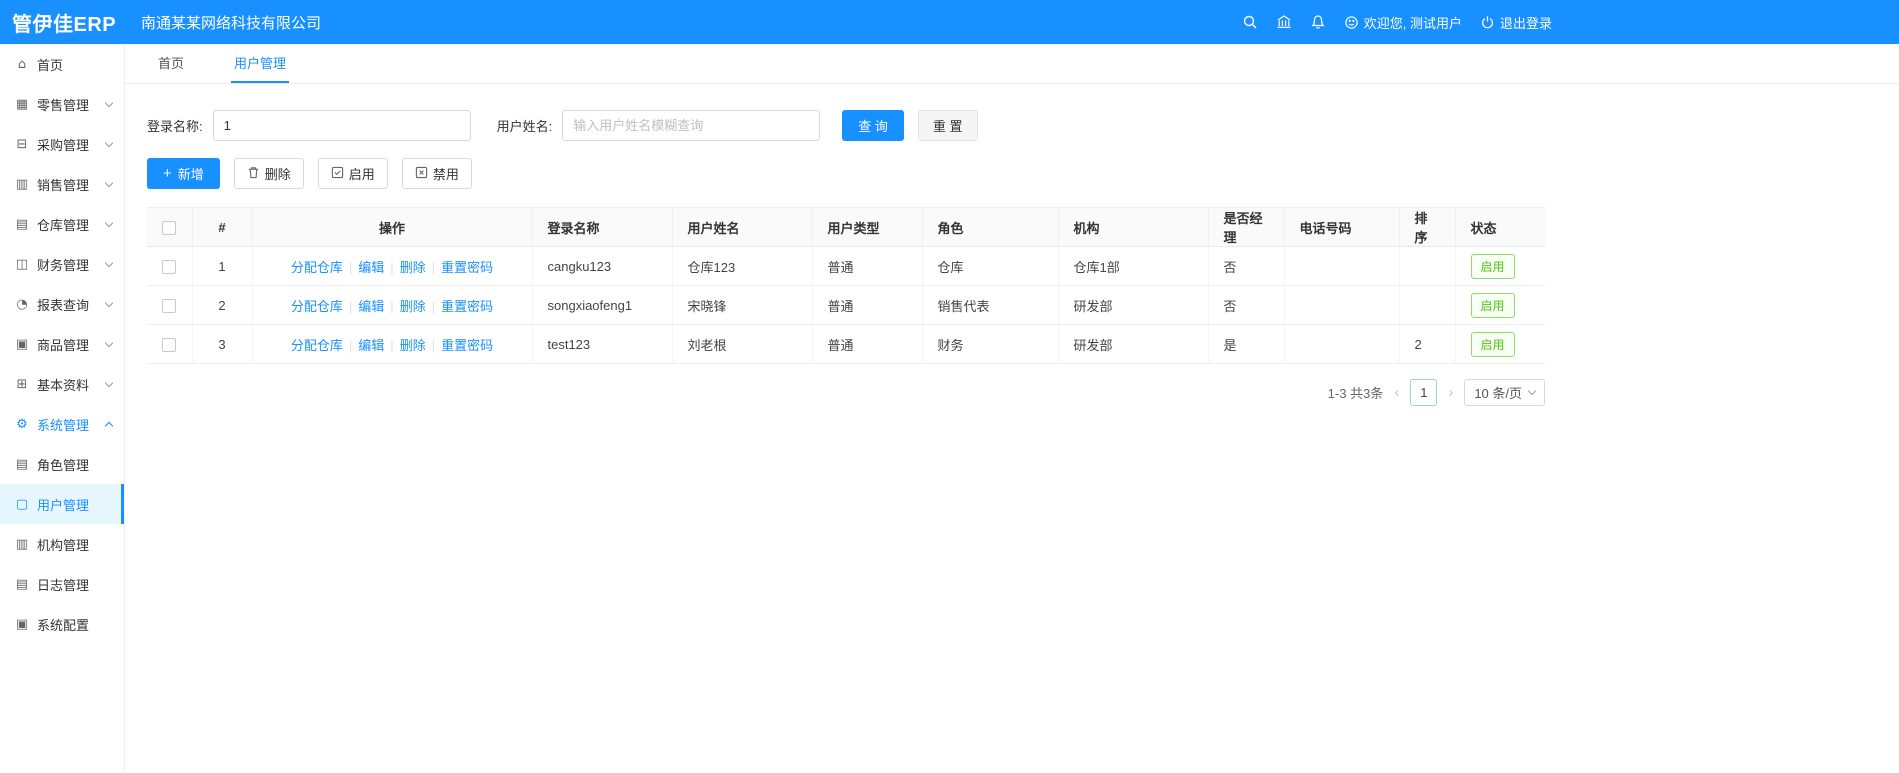 This screenshot has width=1899, height=773. What do you see at coordinates (742, 344) in the screenshot?
I see `cell-user-name: 刘老根` at bounding box center [742, 344].